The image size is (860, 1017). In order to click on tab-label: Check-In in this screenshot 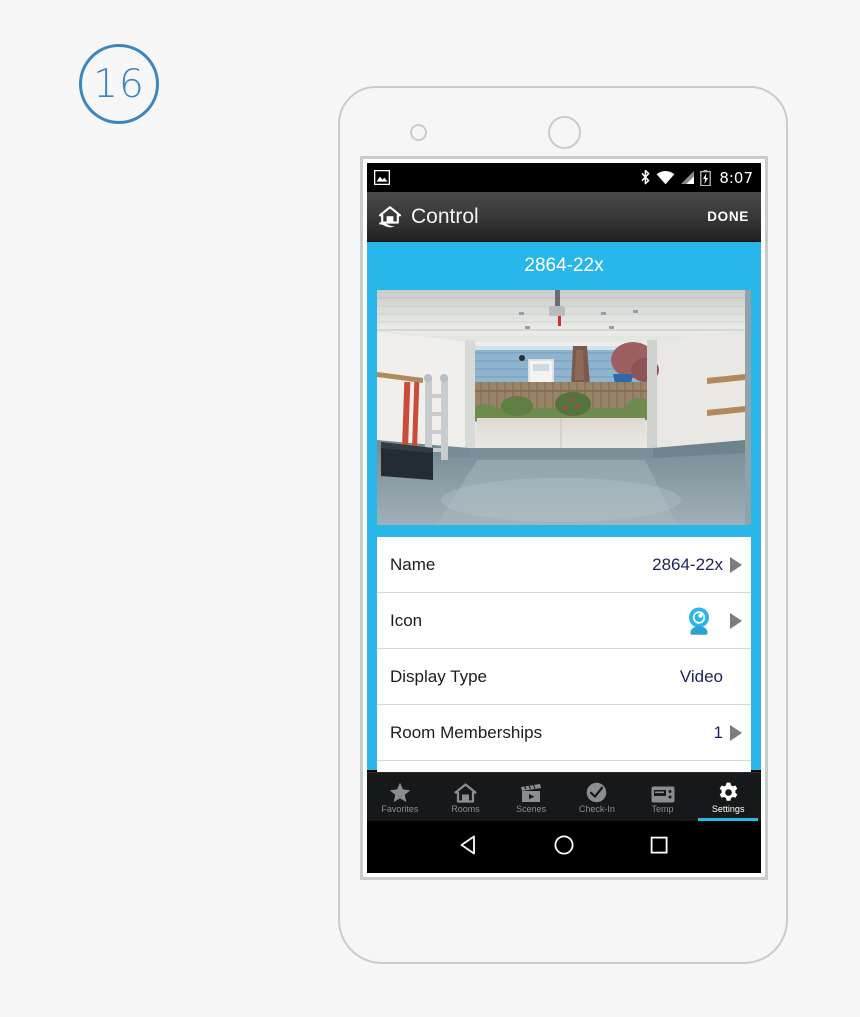, I will do `click(596, 808)`.